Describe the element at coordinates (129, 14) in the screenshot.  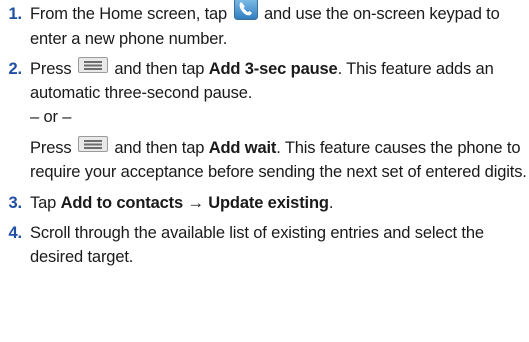
I see `step-text: From the Home screen, tap` at that location.